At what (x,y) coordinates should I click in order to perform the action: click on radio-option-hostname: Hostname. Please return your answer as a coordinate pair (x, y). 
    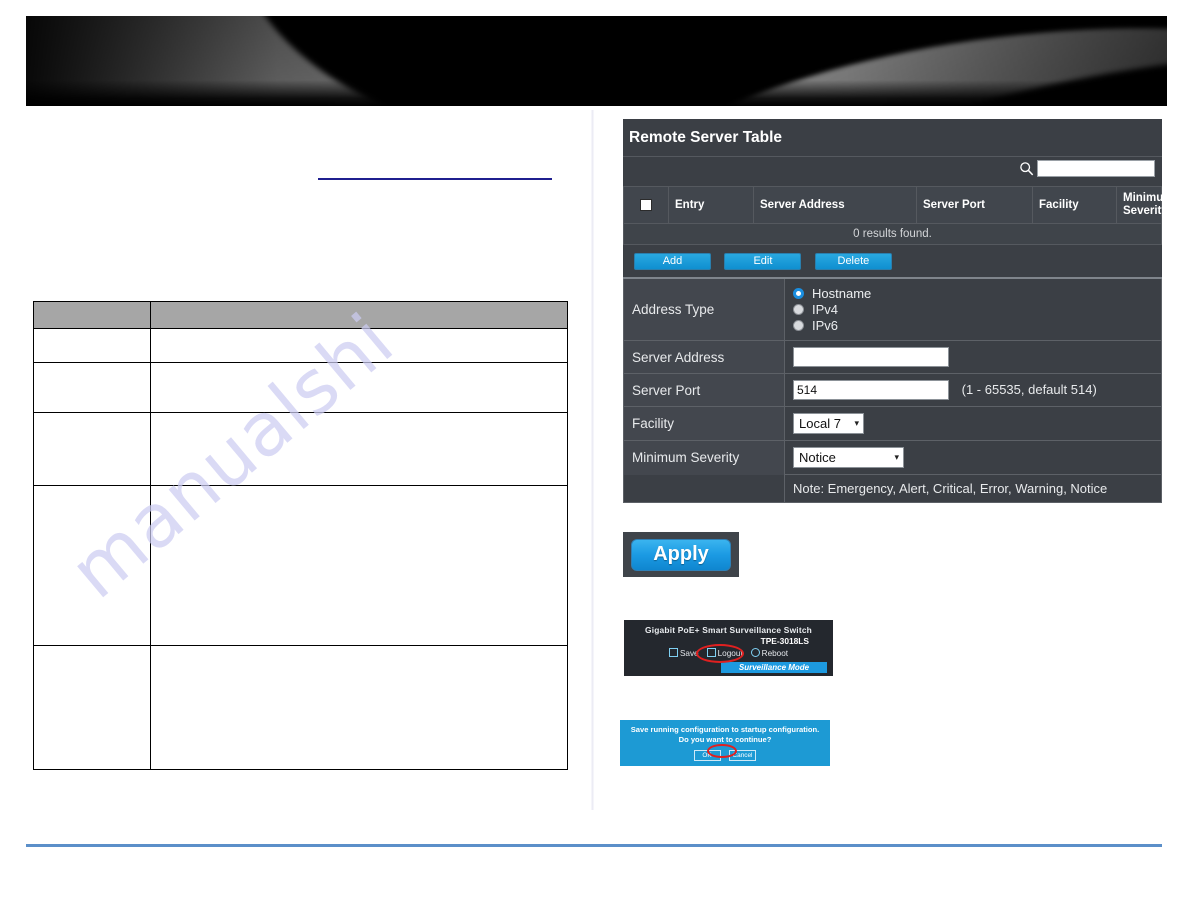
    Looking at the image, I should click on (973, 293).